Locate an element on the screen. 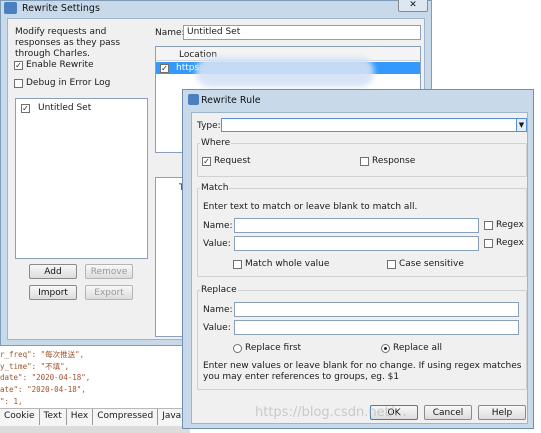 The image size is (541, 433). set-checkbox: ✓ is located at coordinates (25, 108).